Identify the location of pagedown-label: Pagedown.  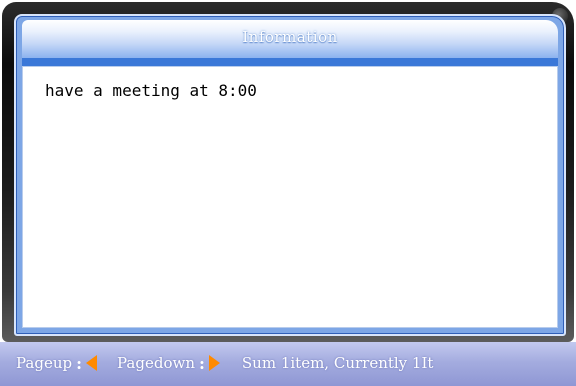
(156, 363).